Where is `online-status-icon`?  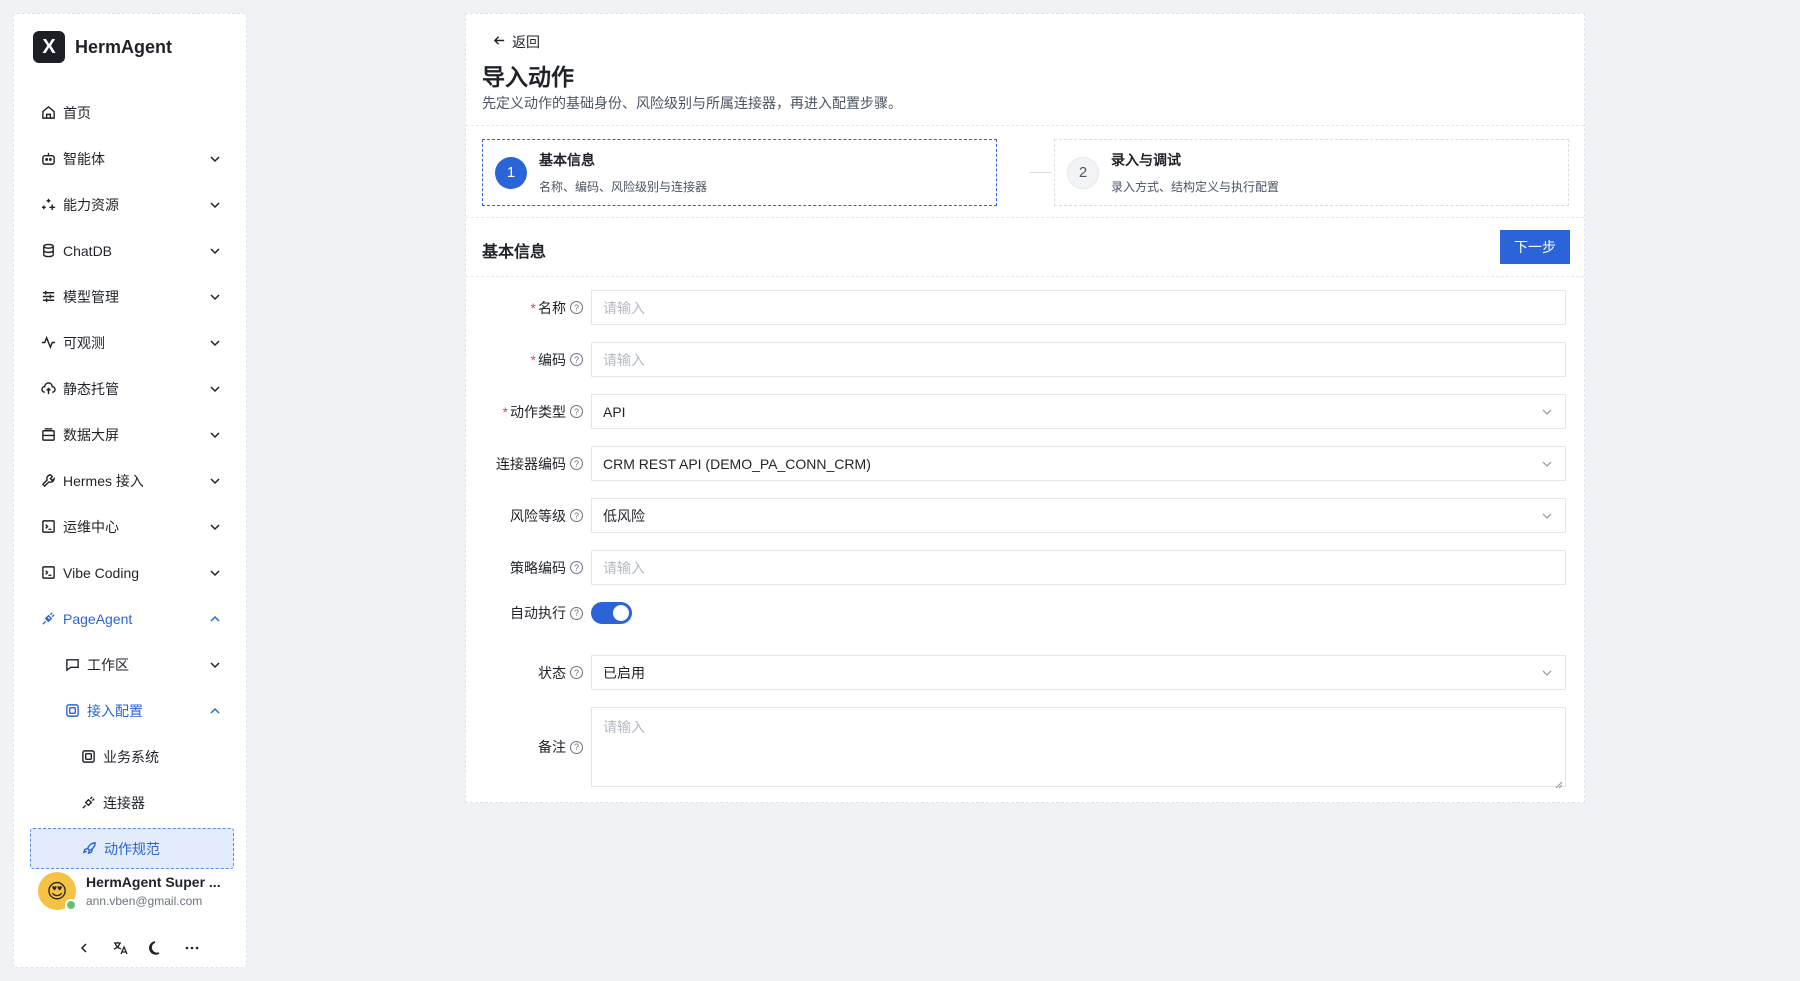
online-status-icon is located at coordinates (71, 905).